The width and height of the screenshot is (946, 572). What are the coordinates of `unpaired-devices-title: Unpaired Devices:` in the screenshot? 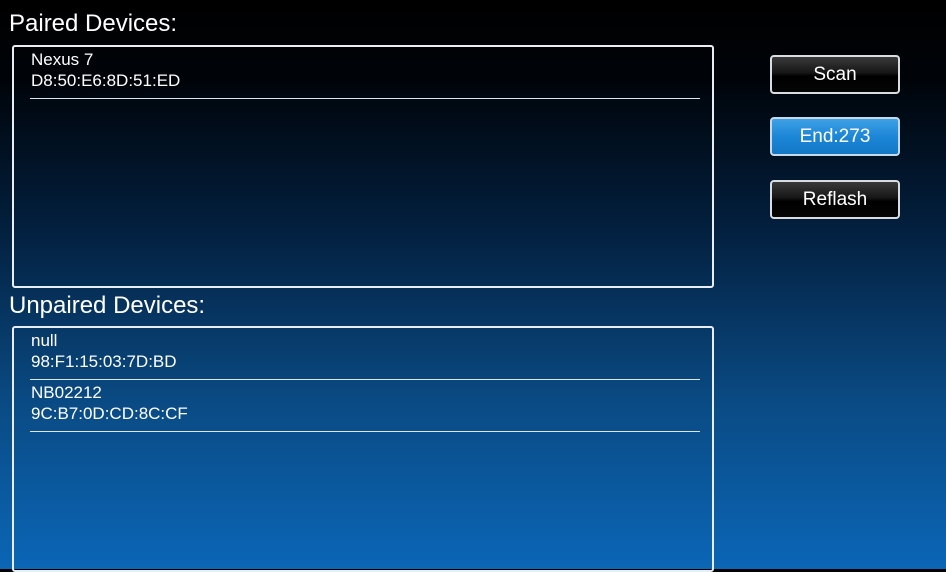 It's located at (107, 305).